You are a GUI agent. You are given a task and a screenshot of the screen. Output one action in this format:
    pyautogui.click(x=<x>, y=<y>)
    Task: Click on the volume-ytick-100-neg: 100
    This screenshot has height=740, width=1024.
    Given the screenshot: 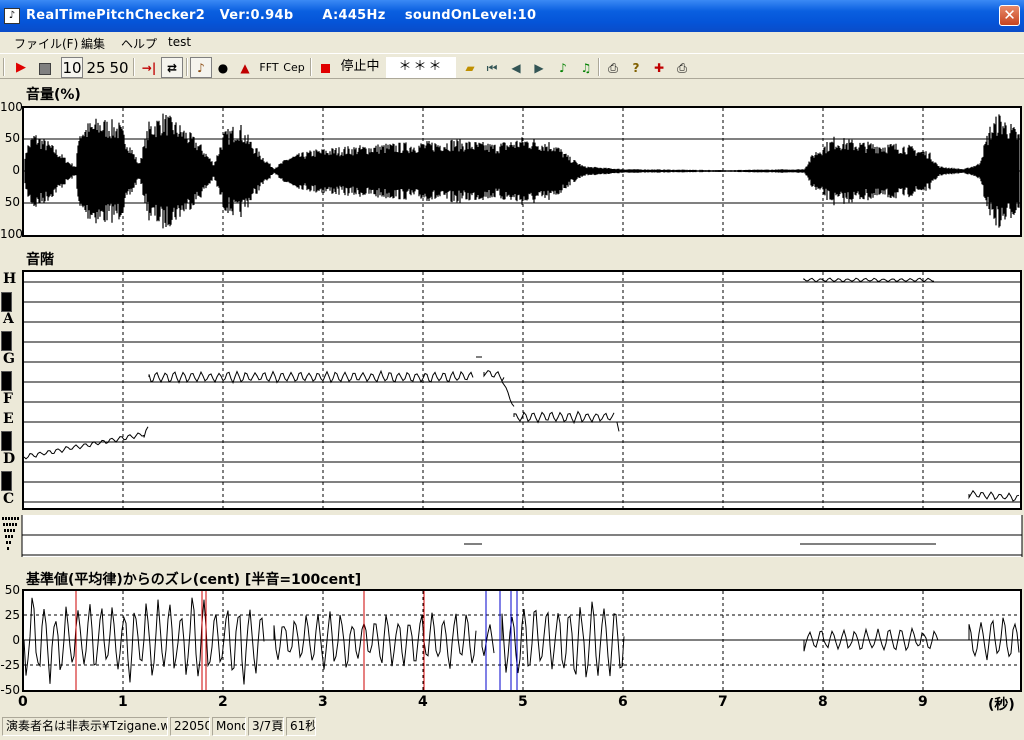 What is the action you would take?
    pyautogui.click(x=11, y=234)
    